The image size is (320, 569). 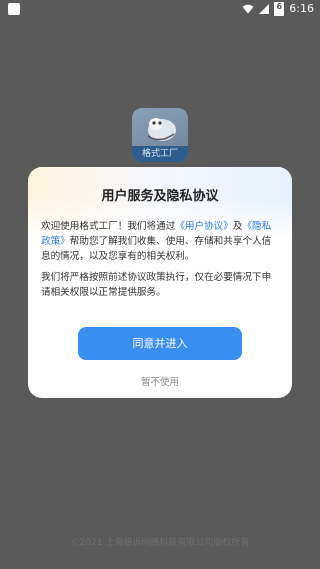 What do you see at coordinates (161, 129) in the screenshot?
I see `app-logo-icon` at bounding box center [161, 129].